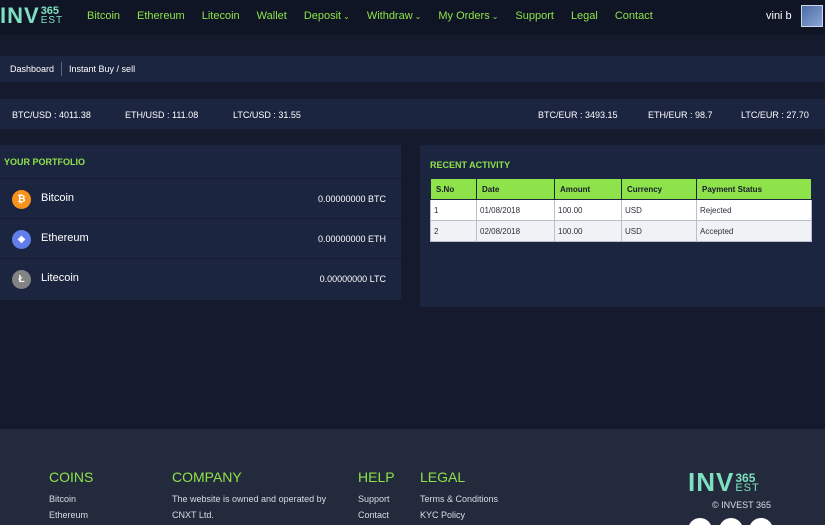 Image resolution: width=825 pixels, height=525 pixels. What do you see at coordinates (21, 279) in the screenshot?
I see `litecoin-icon: Ł` at bounding box center [21, 279].